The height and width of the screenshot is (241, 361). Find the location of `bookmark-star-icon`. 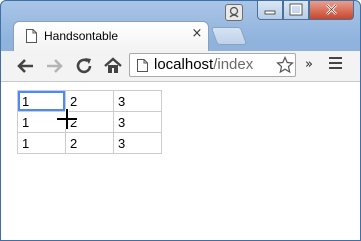

bookmark-star-icon is located at coordinates (285, 65).